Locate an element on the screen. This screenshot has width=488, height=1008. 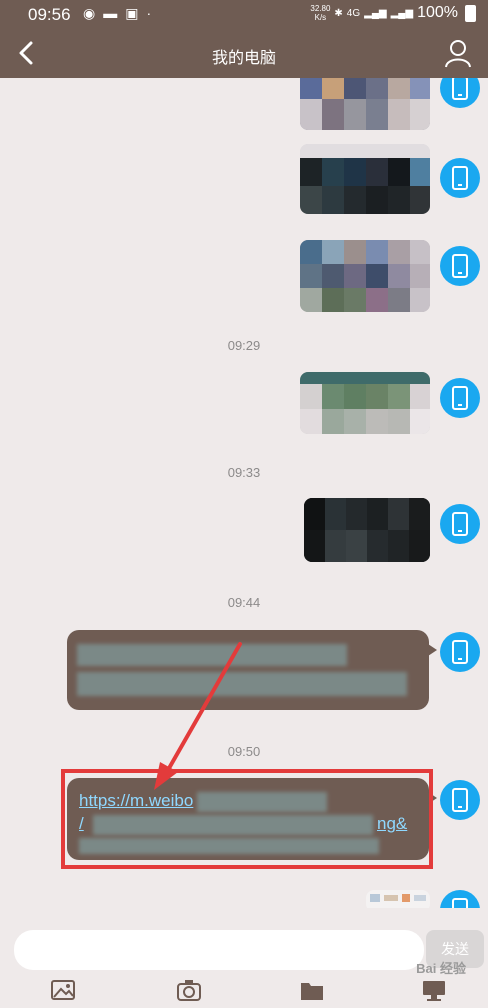
folder-icon is located at coordinates (312, 990).